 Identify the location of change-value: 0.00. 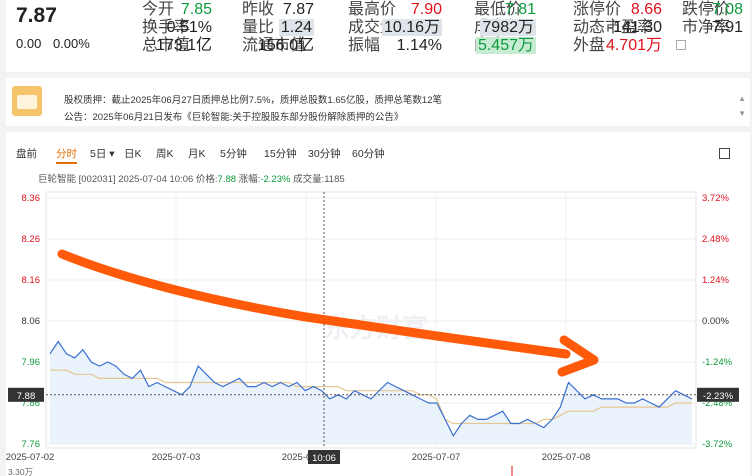
(29, 43).